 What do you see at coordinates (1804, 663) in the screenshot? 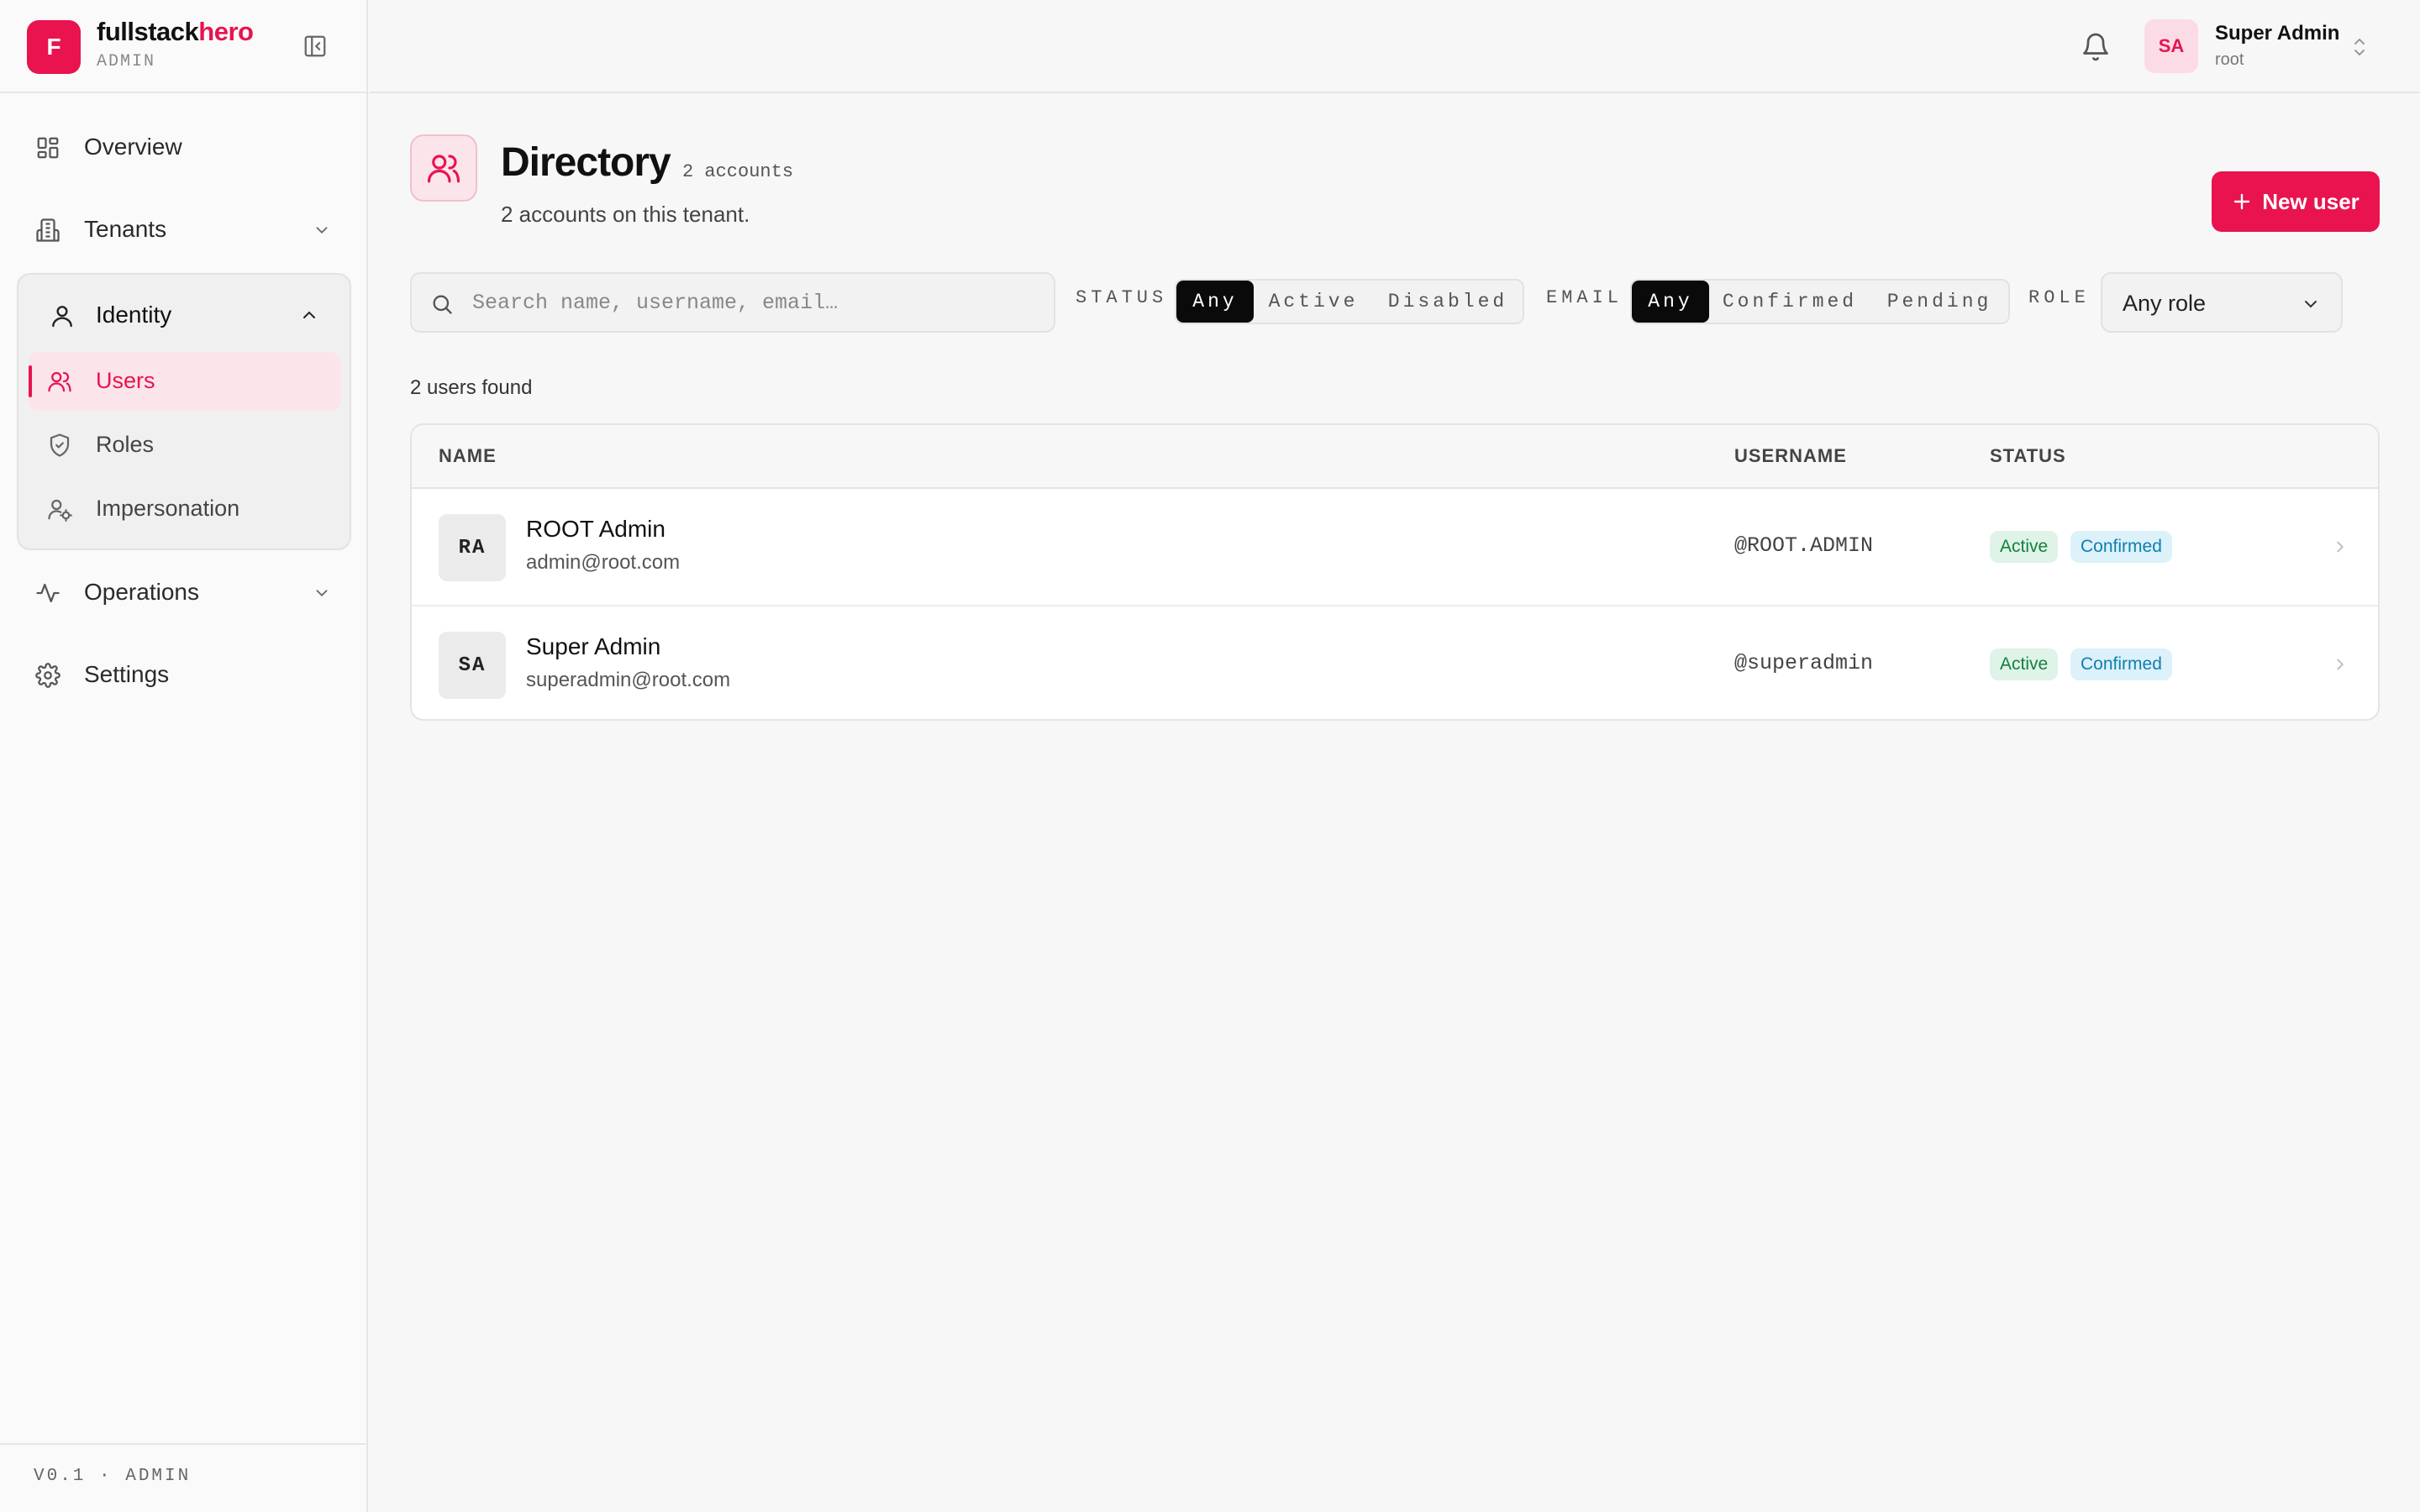
I see `user-row-username: @superadmin` at bounding box center [1804, 663].